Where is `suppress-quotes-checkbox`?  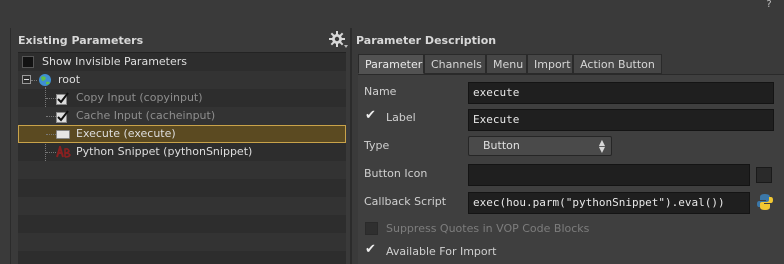
suppress-quotes-checkbox is located at coordinates (371, 228).